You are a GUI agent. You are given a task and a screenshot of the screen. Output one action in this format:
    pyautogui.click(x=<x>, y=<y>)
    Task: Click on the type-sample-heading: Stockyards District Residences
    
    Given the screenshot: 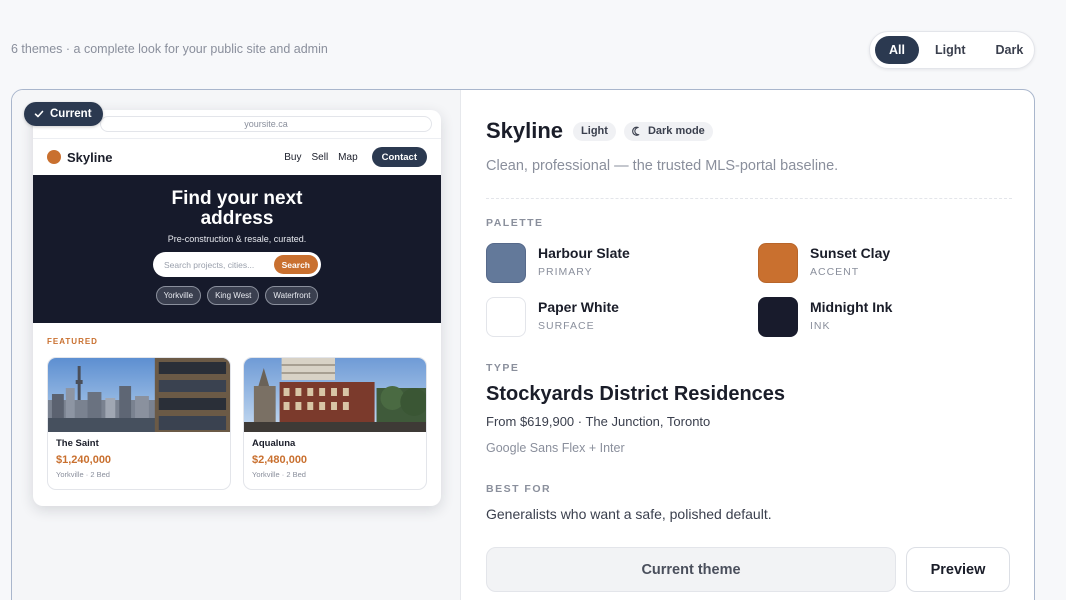 What is the action you would take?
    pyautogui.click(x=636, y=394)
    